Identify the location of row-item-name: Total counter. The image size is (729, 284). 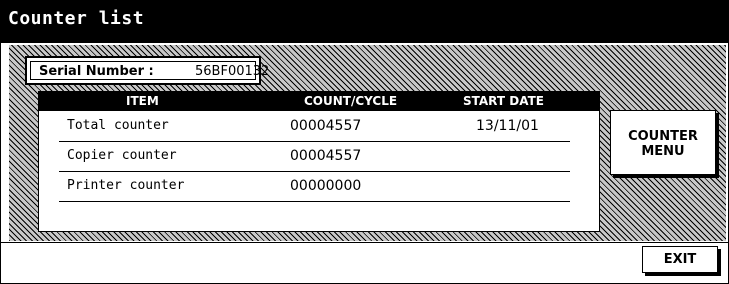
(118, 125).